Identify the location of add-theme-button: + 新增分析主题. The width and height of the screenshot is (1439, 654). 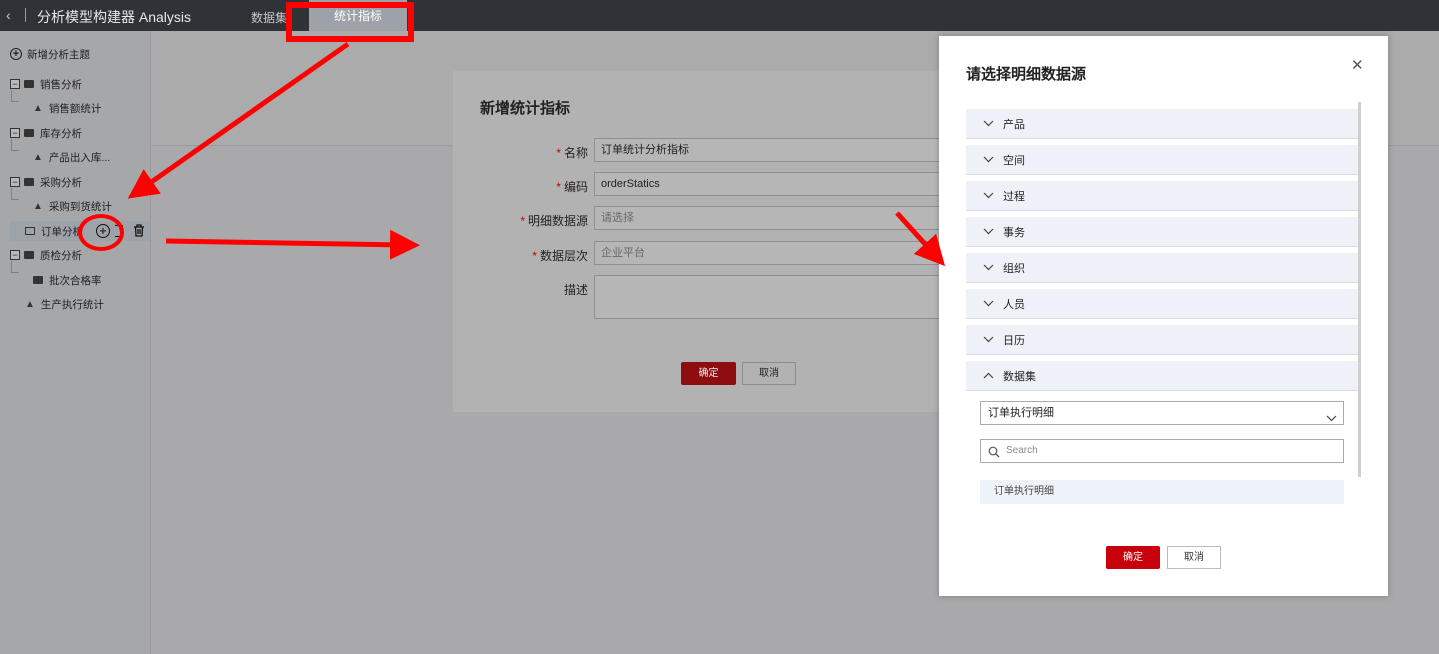
(50, 54).